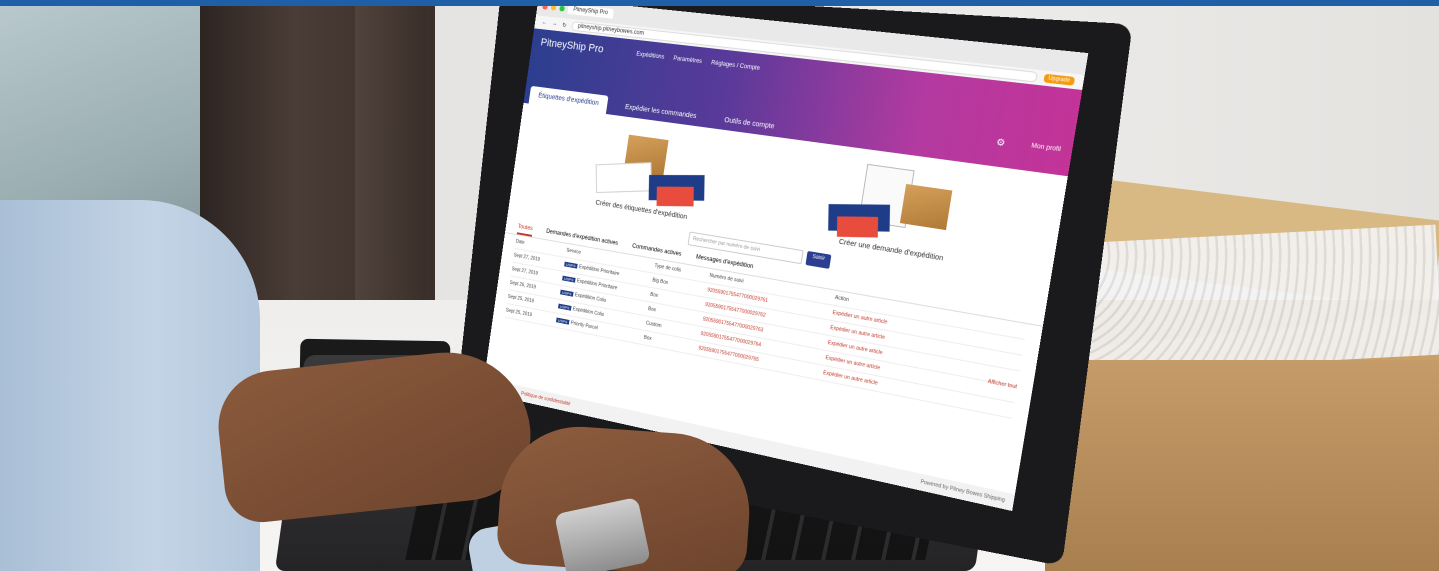 This screenshot has height=571, width=1439. Describe the element at coordinates (572, 46) in the screenshot. I see `app-logo: PitneyShip Pro` at that location.